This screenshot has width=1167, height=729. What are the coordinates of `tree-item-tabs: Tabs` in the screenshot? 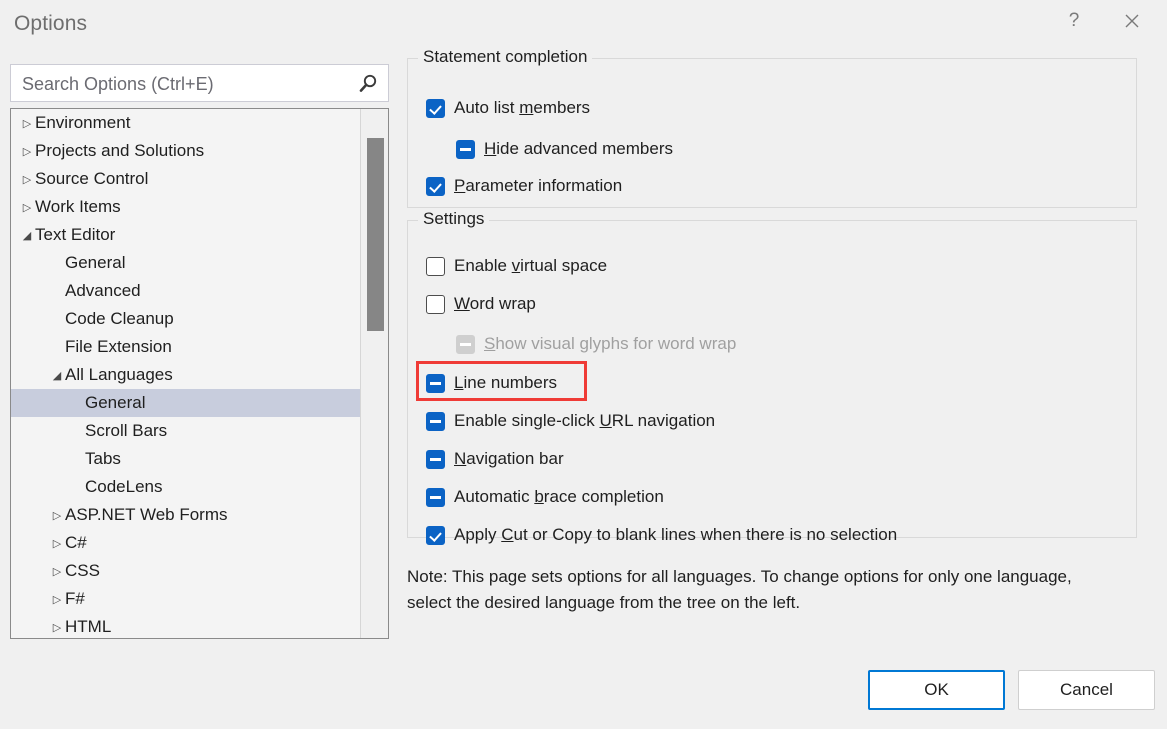 It's located at (185, 459).